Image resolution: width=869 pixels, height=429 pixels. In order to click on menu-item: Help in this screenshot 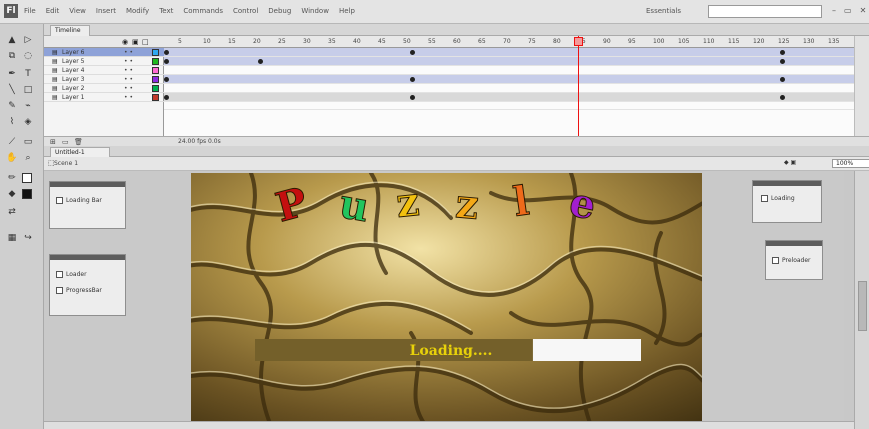, I will do `click(347, 11)`.